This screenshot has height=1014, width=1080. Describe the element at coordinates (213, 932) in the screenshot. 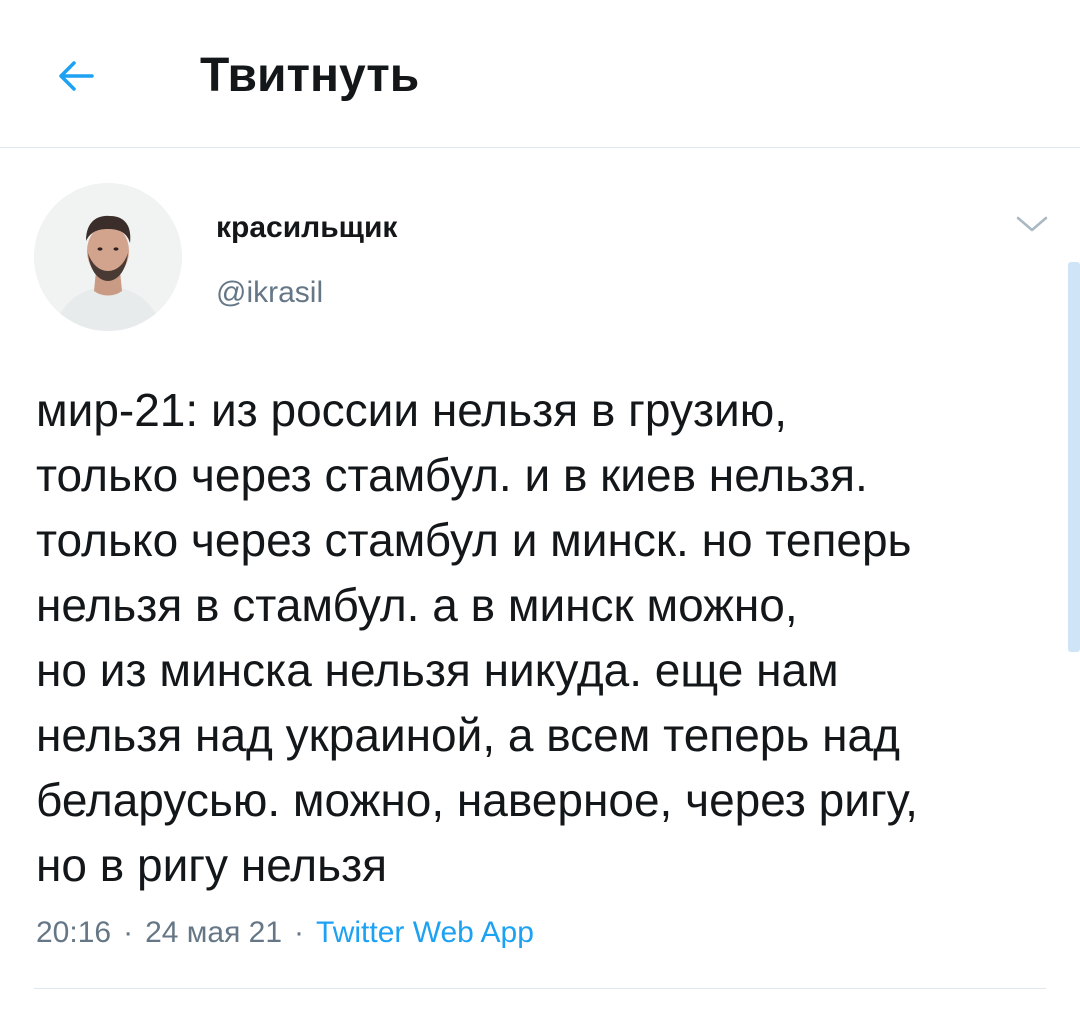

I see `tweet-date: 24 мая 21` at that location.